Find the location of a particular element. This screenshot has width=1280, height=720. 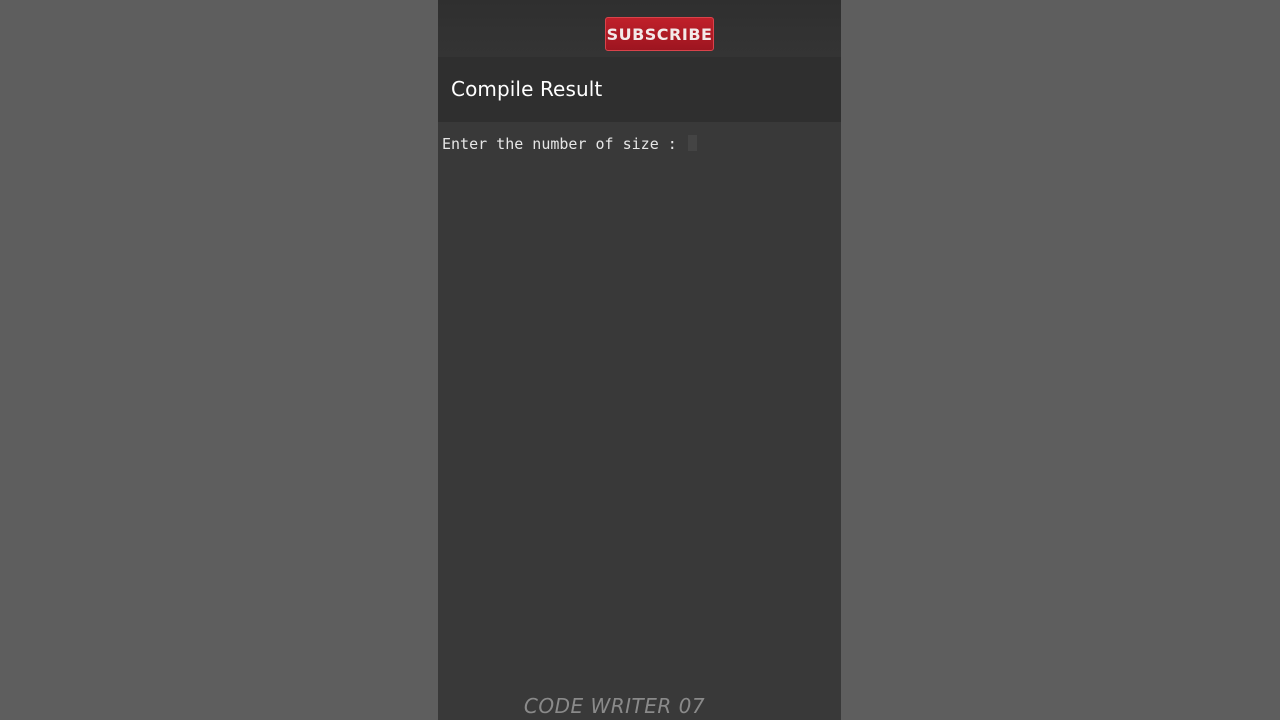

subscribe-button: SUBSCRIBE is located at coordinates (659, 34).